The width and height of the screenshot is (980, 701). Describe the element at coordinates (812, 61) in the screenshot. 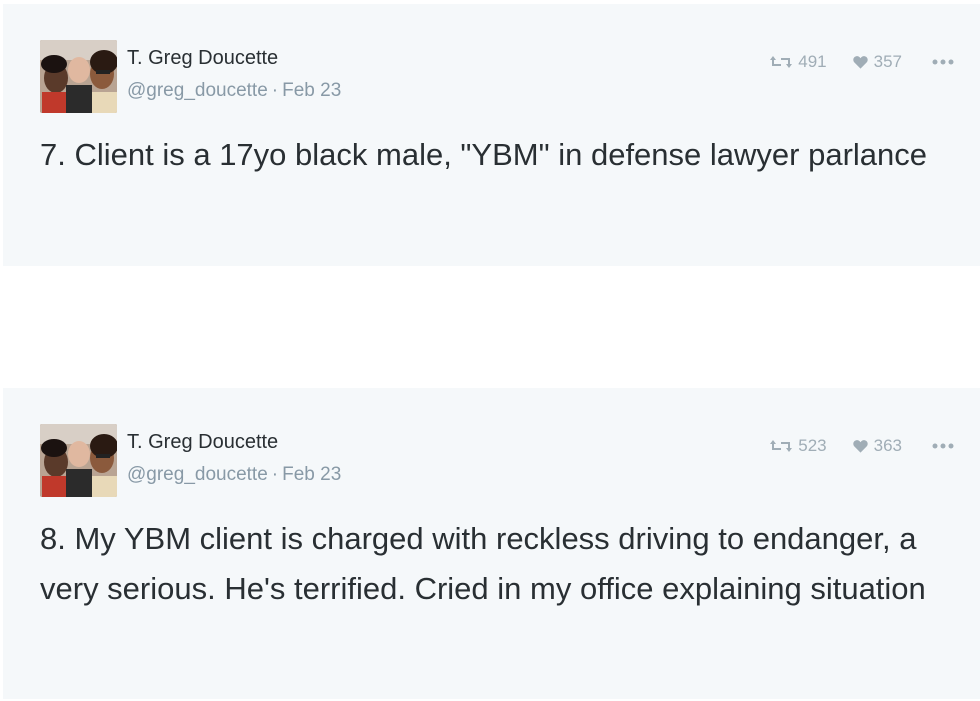

I see `retweet-count: 491` at that location.